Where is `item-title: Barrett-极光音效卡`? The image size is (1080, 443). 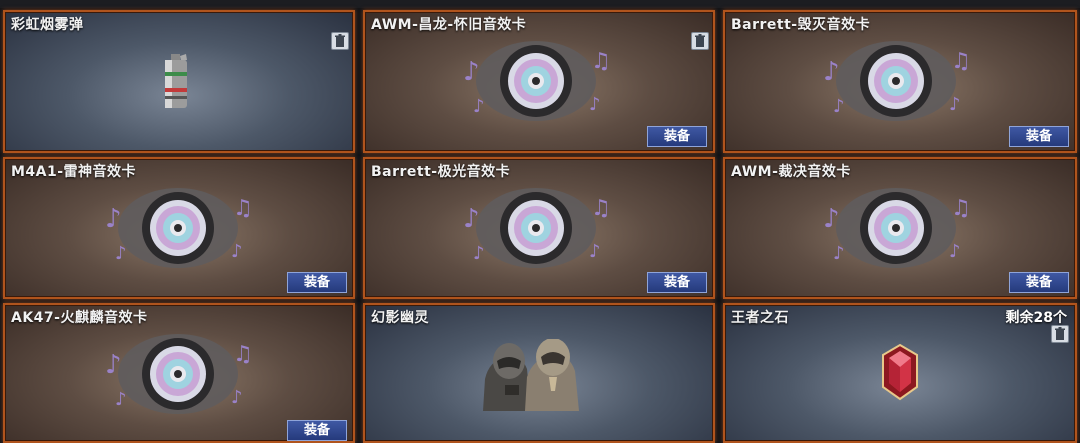
item-title: Barrett-极光音效卡 is located at coordinates (441, 172).